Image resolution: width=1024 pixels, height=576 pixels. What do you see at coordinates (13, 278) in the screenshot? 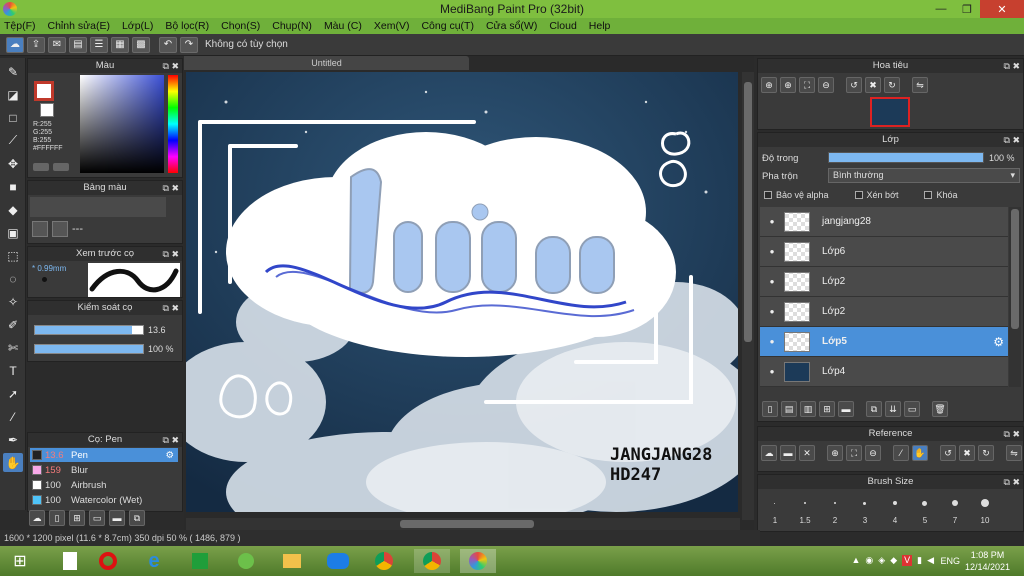
I see `lasso-tool-icon: ◌` at bounding box center [13, 278].